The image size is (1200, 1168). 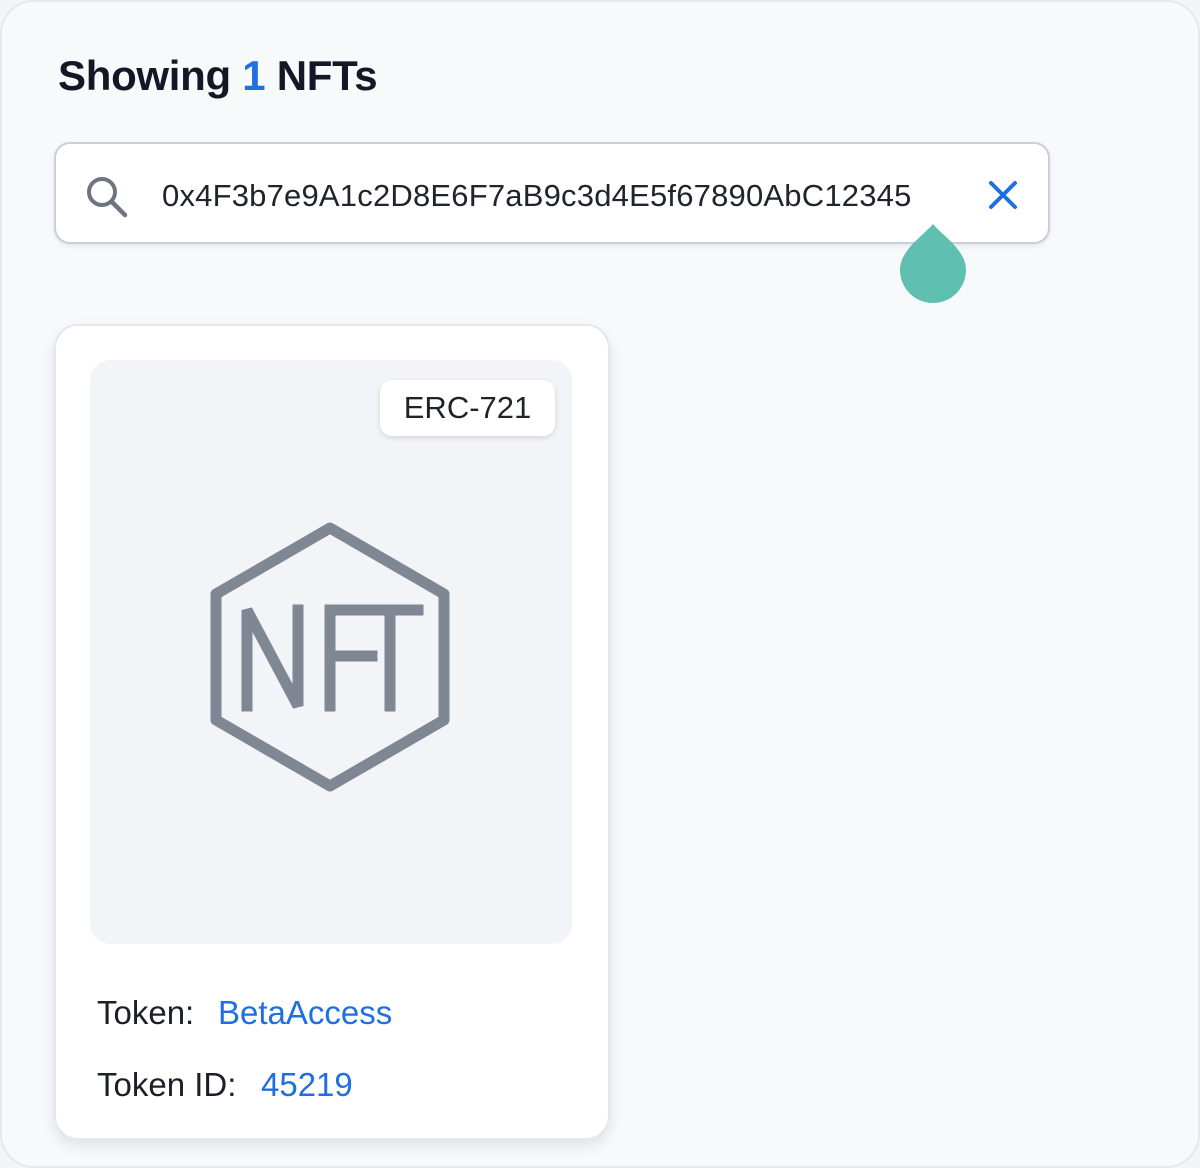 What do you see at coordinates (307, 1085) in the screenshot?
I see `token-id-value: 45219` at bounding box center [307, 1085].